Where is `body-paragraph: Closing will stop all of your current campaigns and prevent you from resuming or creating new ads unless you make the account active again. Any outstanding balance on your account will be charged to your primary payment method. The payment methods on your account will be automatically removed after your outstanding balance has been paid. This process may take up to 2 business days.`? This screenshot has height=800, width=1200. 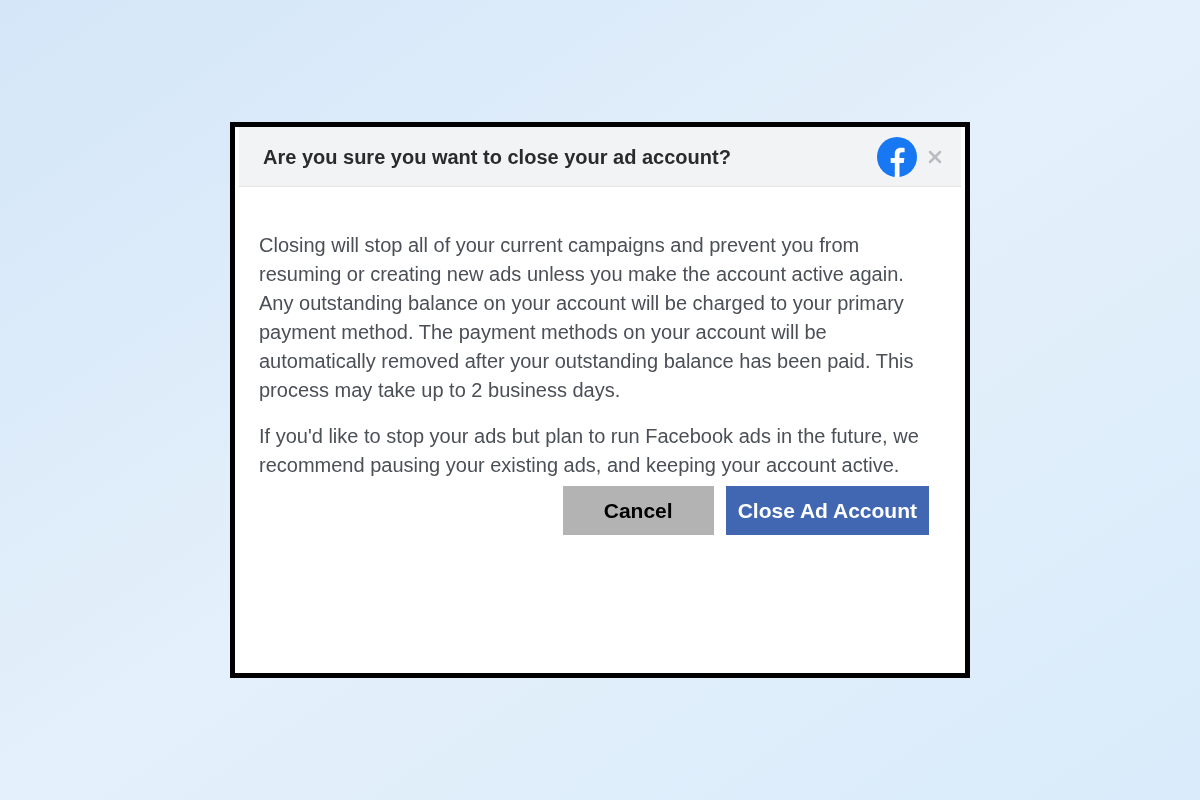
body-paragraph: Closing will stop all of your current campaigns and prevent you from resuming or creating new ads unless you make the account active again. Any outstanding balance on your account will be charged to your primary payment method. The payment methods on your account will be automatically removed after your outstanding balance has been paid. This process may take up to 2 business days. is located at coordinates (587, 318).